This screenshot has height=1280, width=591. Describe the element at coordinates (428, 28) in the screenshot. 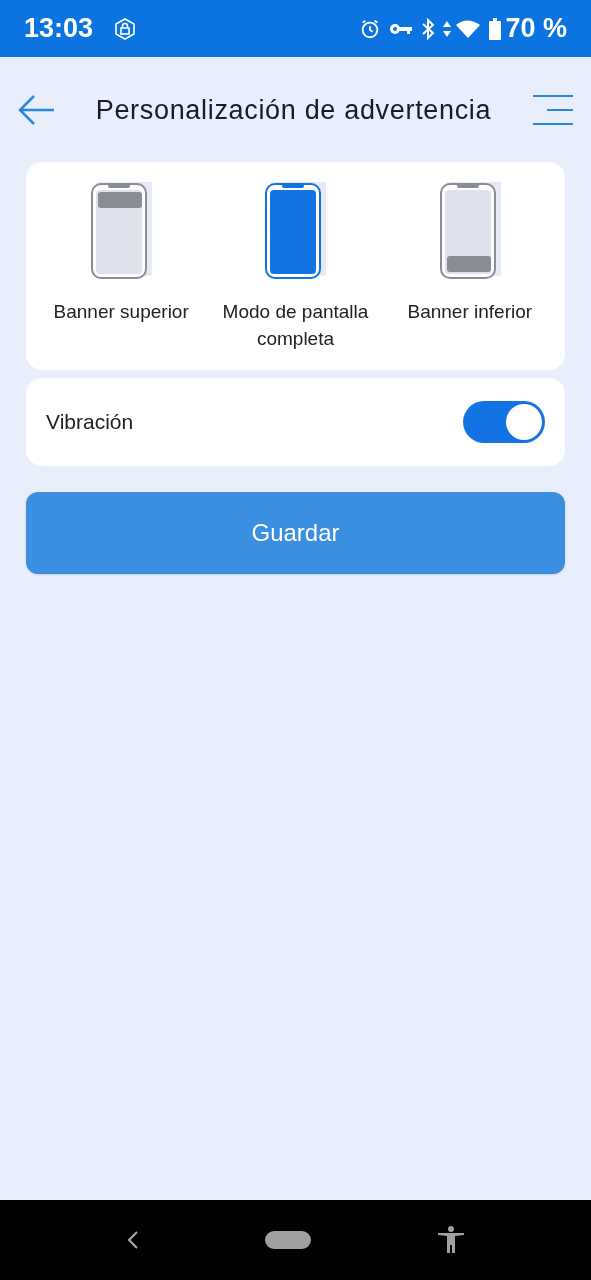

I see `bluetooth-icon` at that location.